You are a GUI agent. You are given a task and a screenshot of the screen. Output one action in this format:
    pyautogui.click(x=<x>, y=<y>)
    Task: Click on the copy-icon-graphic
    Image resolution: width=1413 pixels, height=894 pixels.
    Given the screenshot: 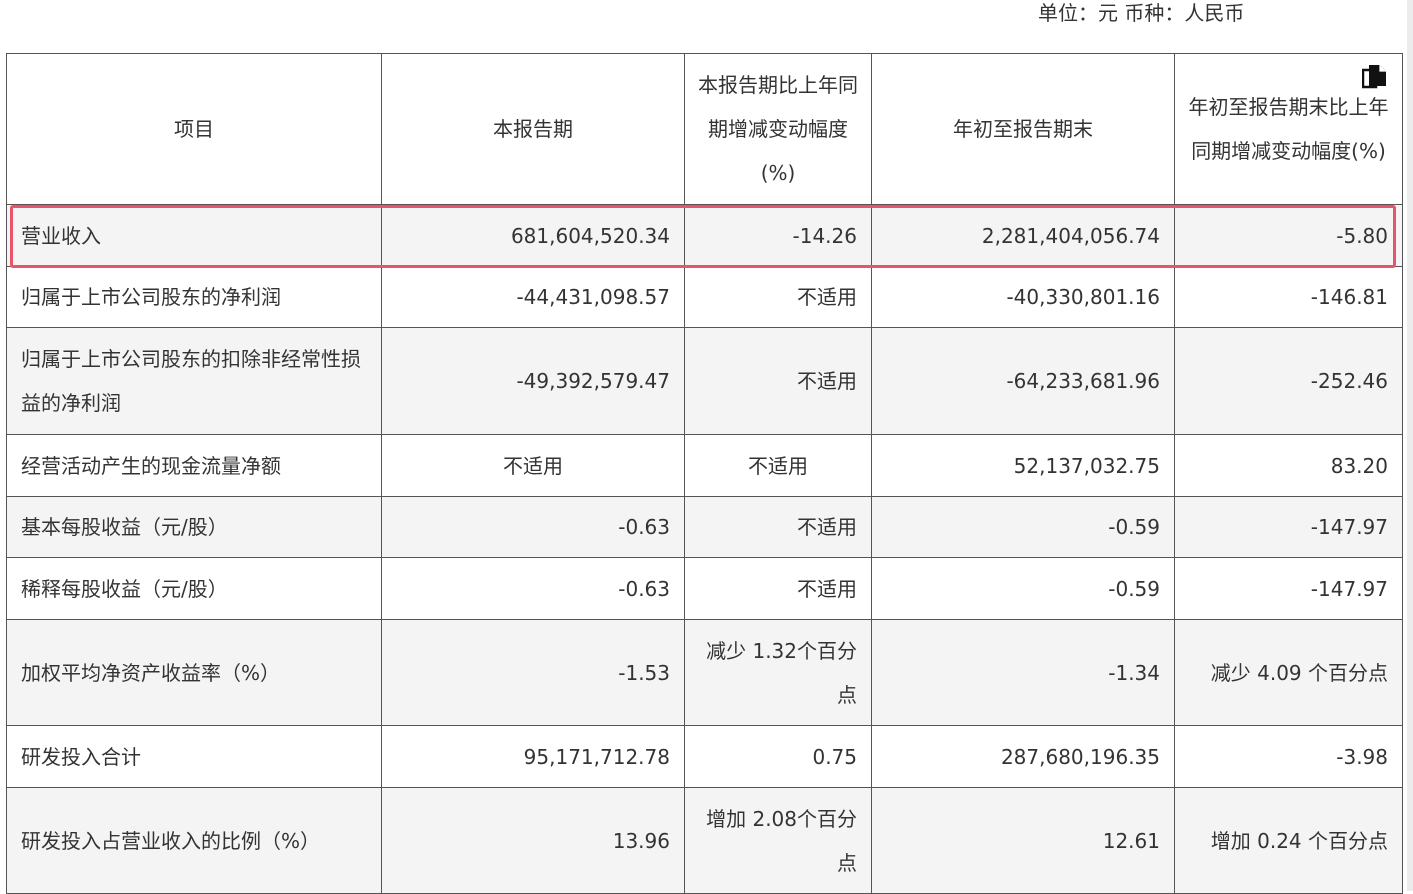 What is the action you would take?
    pyautogui.click(x=1373, y=77)
    